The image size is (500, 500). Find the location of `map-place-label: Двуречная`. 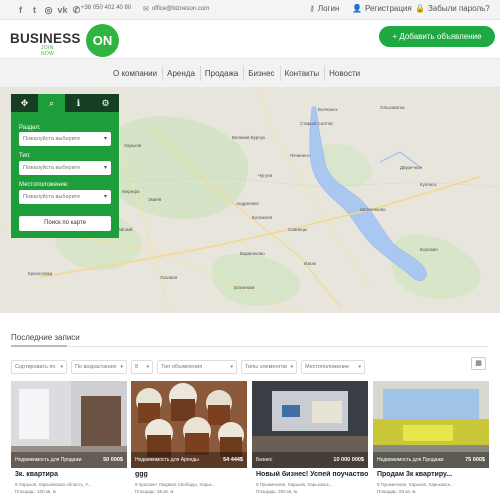

map-place-label: Двуречная is located at coordinates (411, 167).